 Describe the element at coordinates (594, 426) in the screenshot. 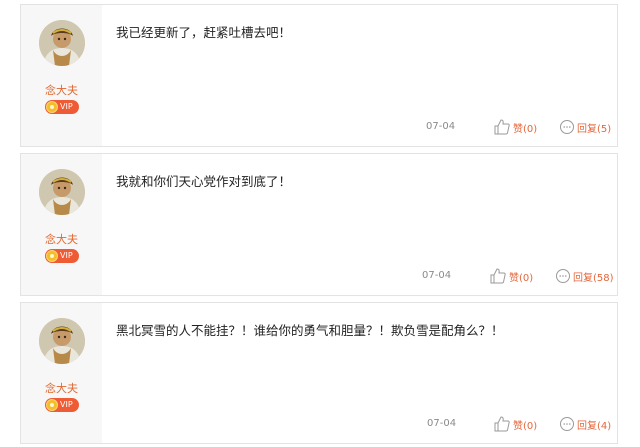

I see `reply-label: 回复(4)` at that location.